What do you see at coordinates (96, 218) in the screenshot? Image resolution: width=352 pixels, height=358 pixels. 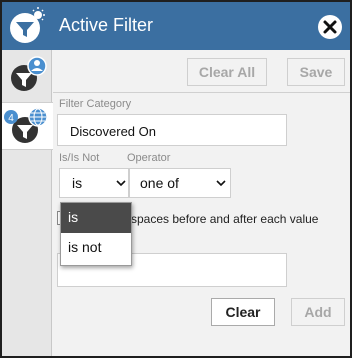 I see `dropdown-option-is: is` at bounding box center [96, 218].